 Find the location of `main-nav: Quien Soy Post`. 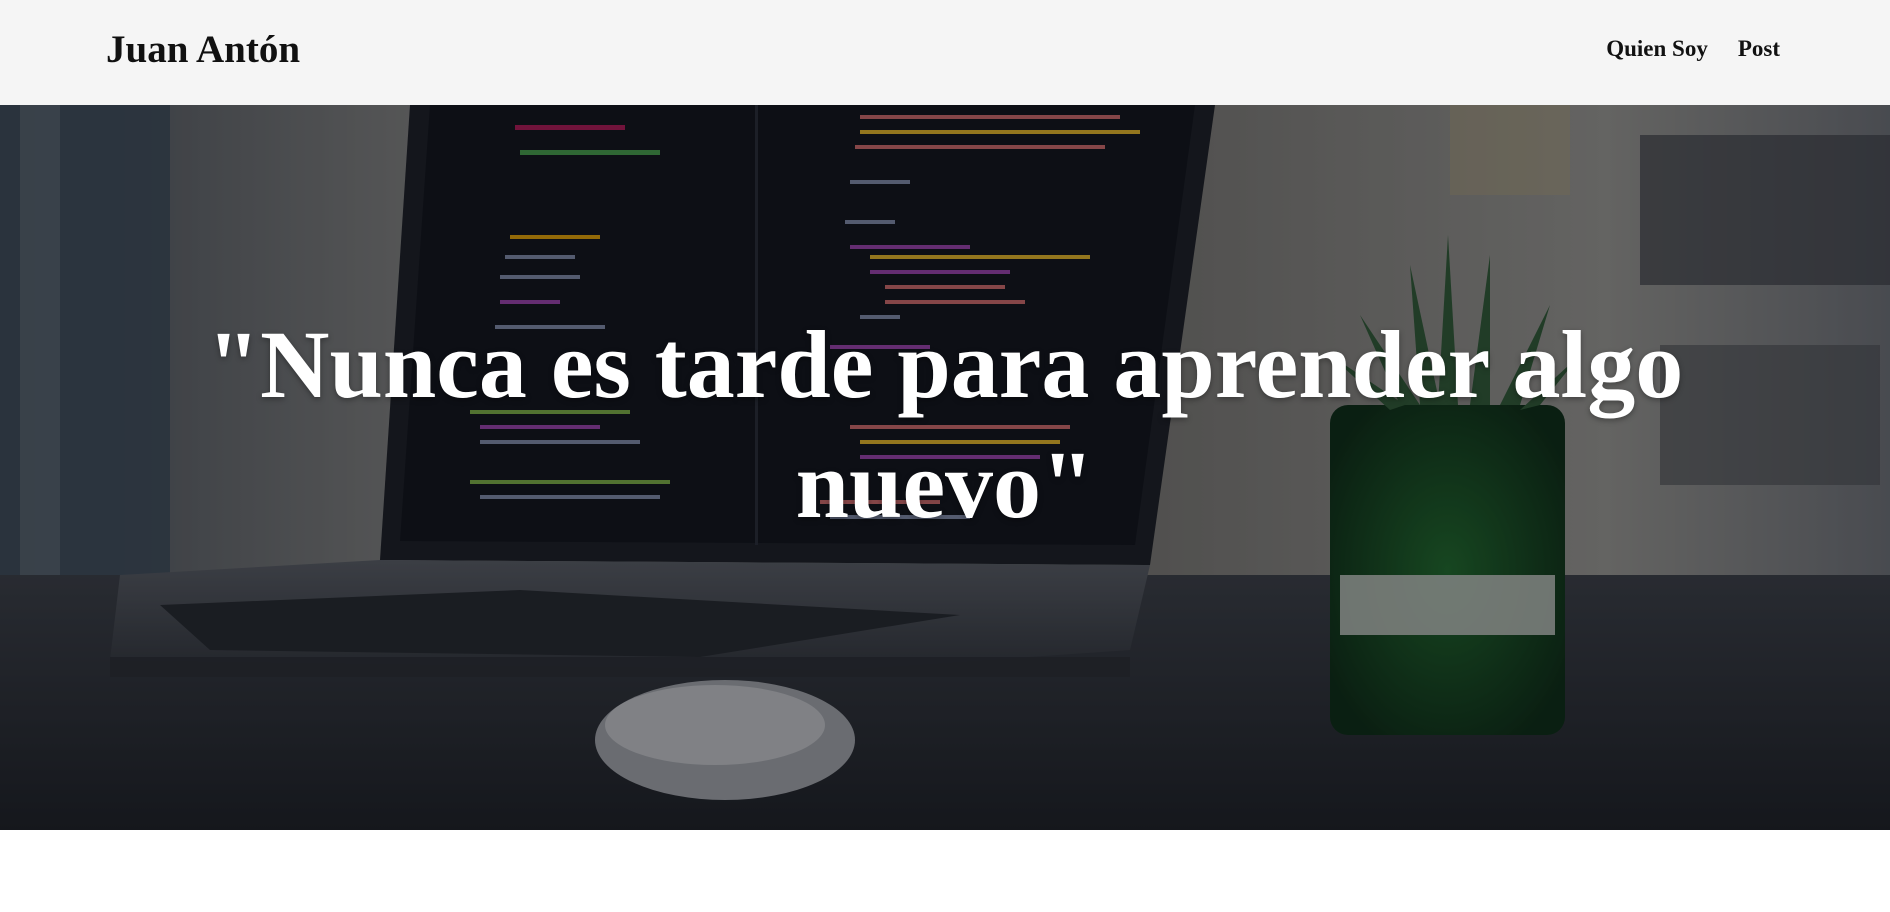

main-nav: Quien Soy Post is located at coordinates (1693, 49).